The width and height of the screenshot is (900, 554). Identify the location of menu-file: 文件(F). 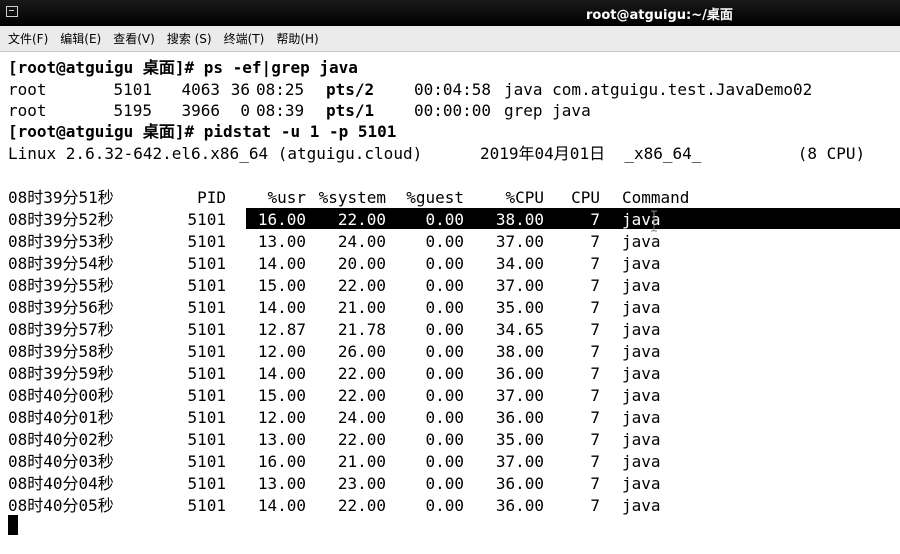
(28, 38).